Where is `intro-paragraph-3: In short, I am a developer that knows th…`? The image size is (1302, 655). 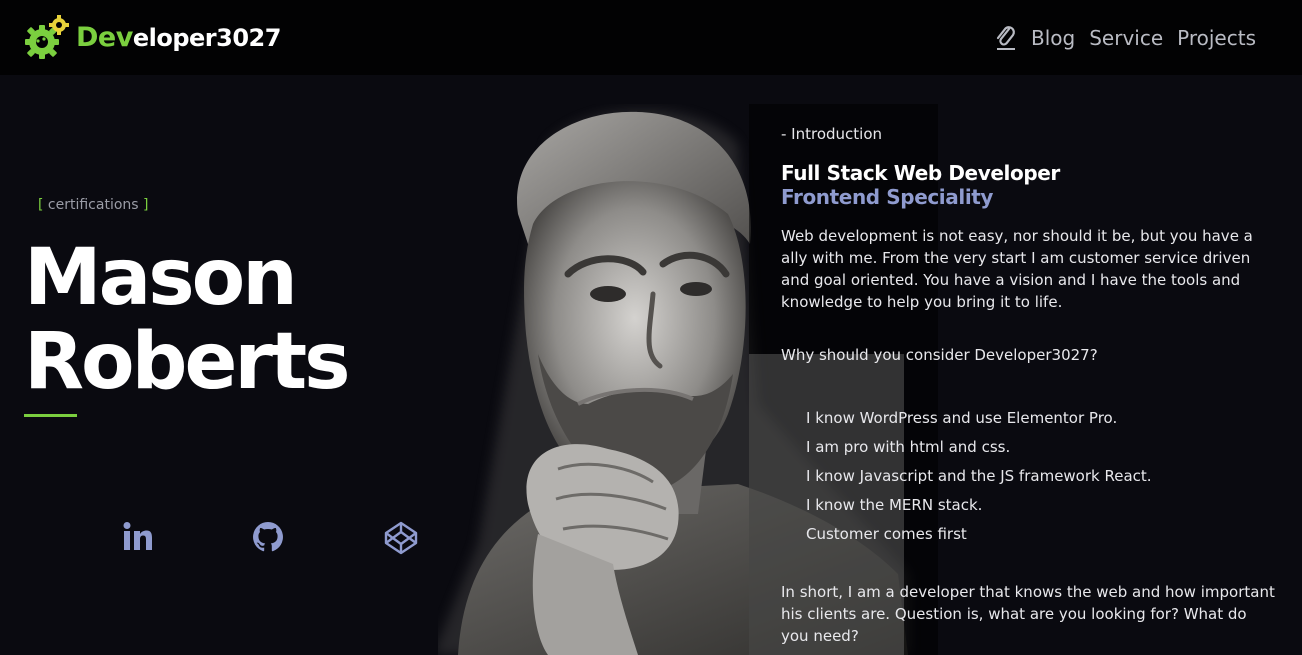
intro-paragraph-3: In short, I am a developer that knows th… is located at coordinates (1028, 614).